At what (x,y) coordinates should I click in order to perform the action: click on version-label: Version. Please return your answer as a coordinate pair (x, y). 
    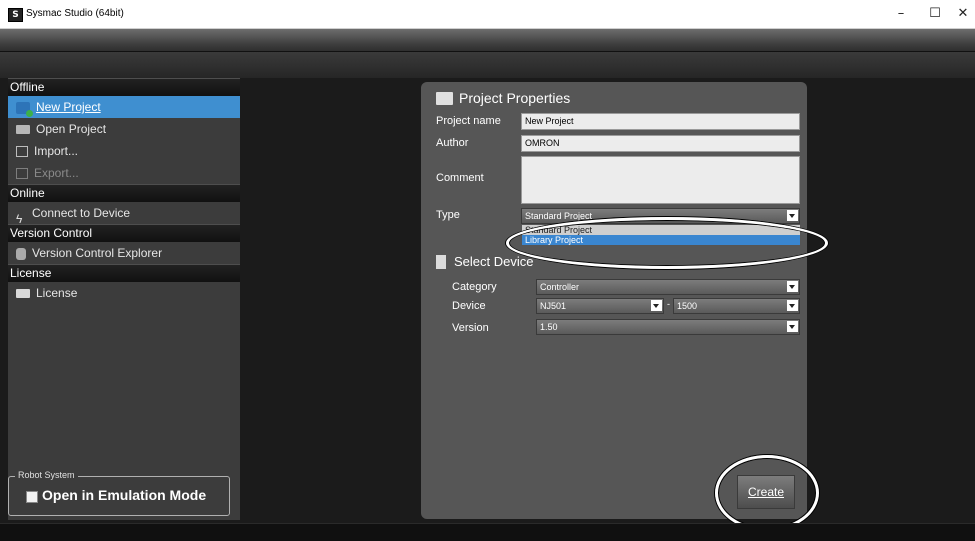
    Looking at the image, I should click on (470, 328).